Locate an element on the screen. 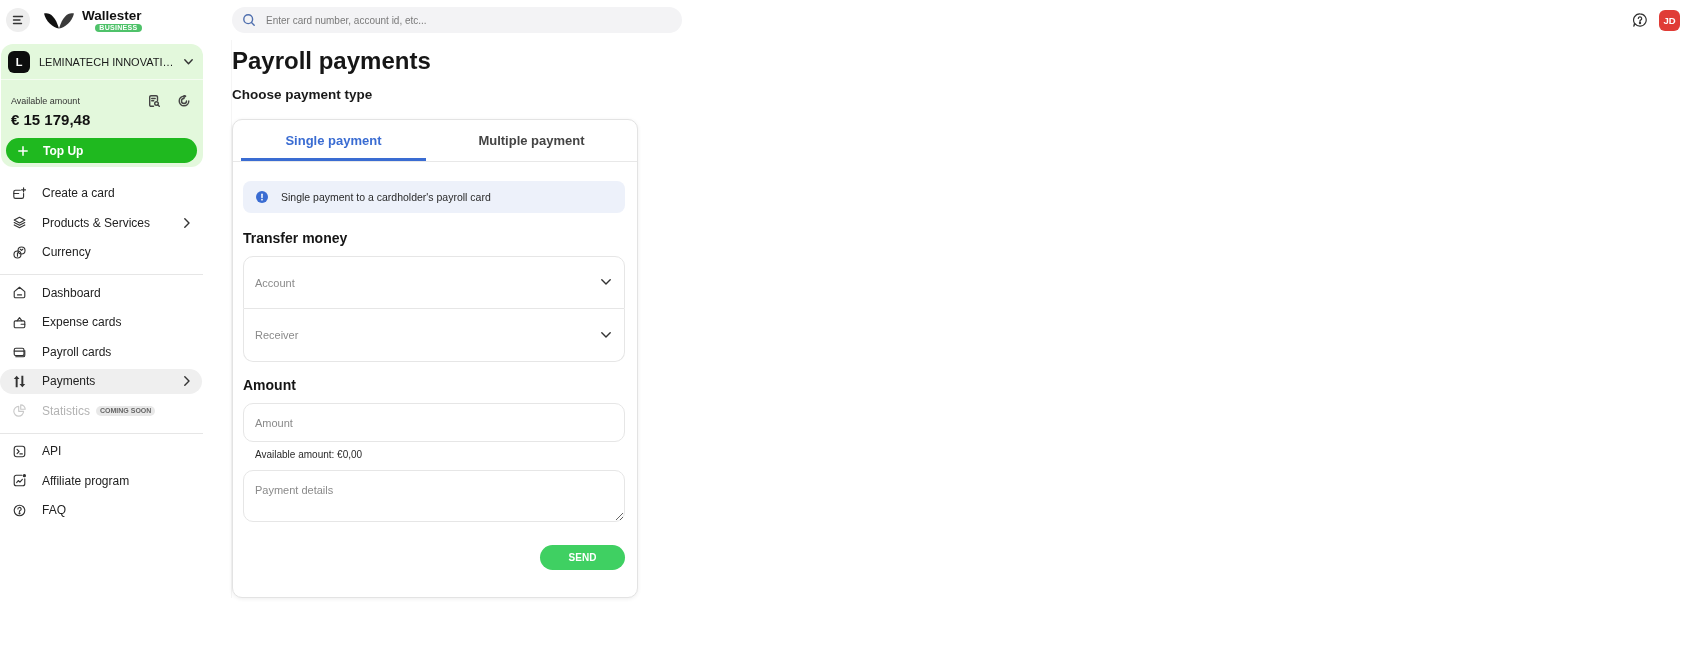  search-icon is located at coordinates (249, 20).